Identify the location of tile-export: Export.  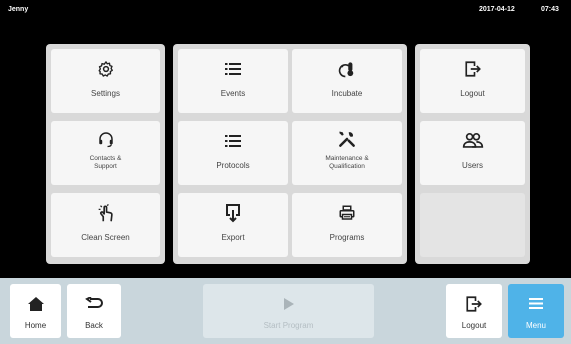
(233, 225).